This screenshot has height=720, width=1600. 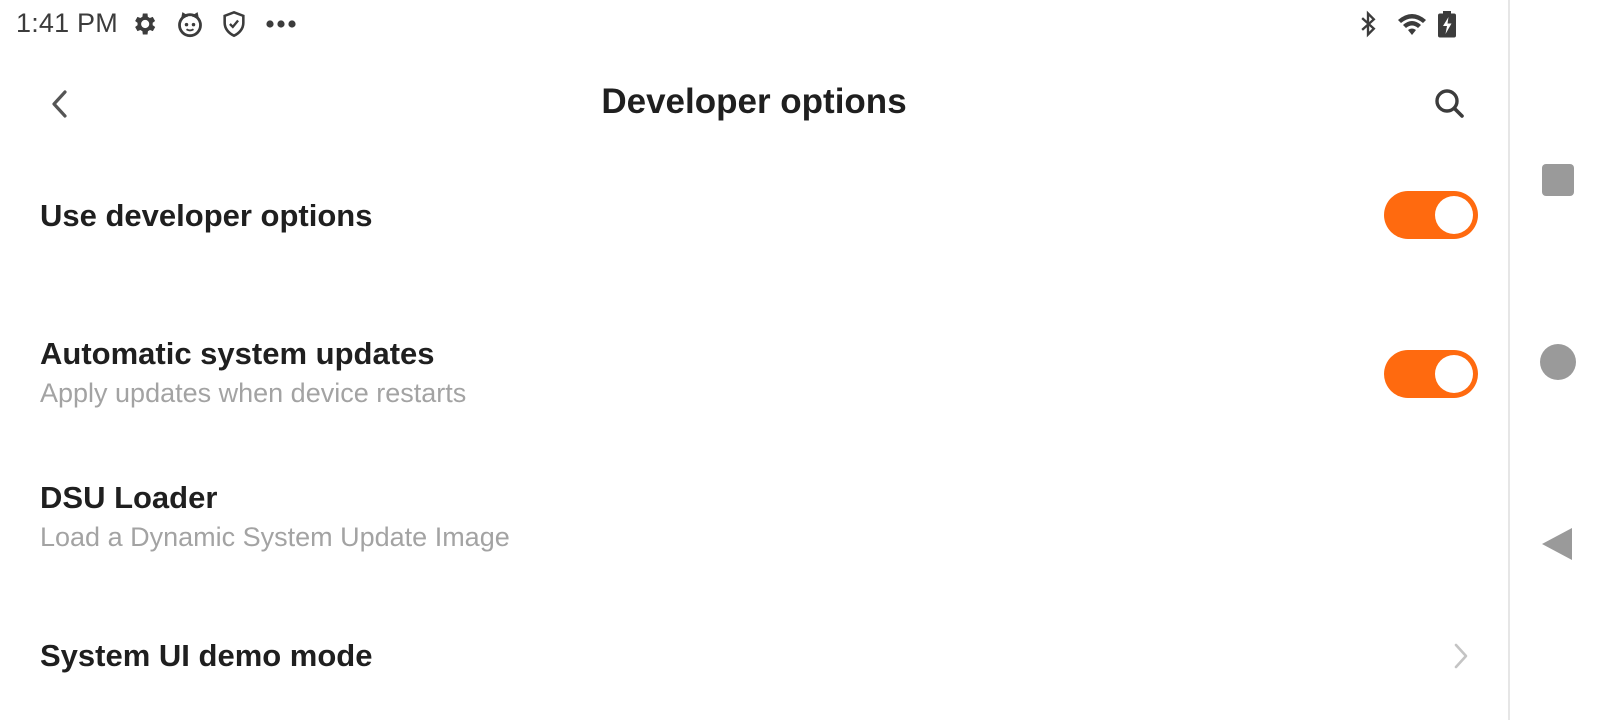 What do you see at coordinates (206, 655) in the screenshot?
I see `setting-title: System UI demo mode` at bounding box center [206, 655].